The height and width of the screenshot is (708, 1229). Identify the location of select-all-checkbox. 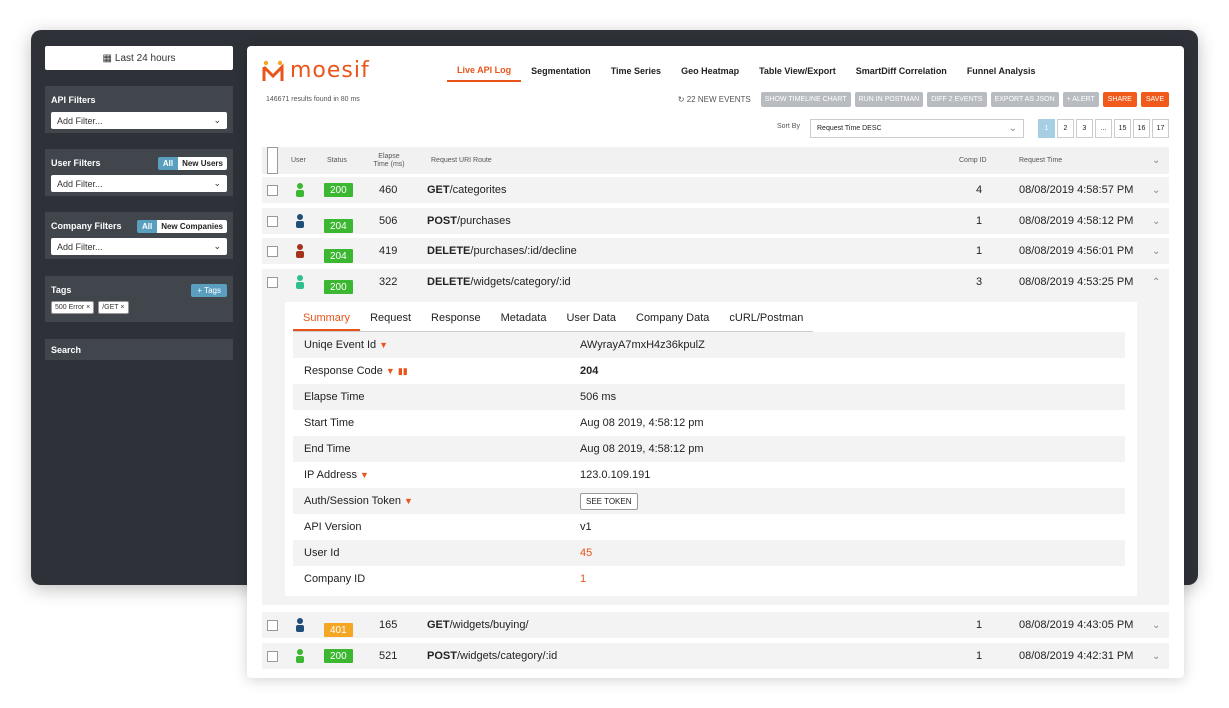
(272, 160).